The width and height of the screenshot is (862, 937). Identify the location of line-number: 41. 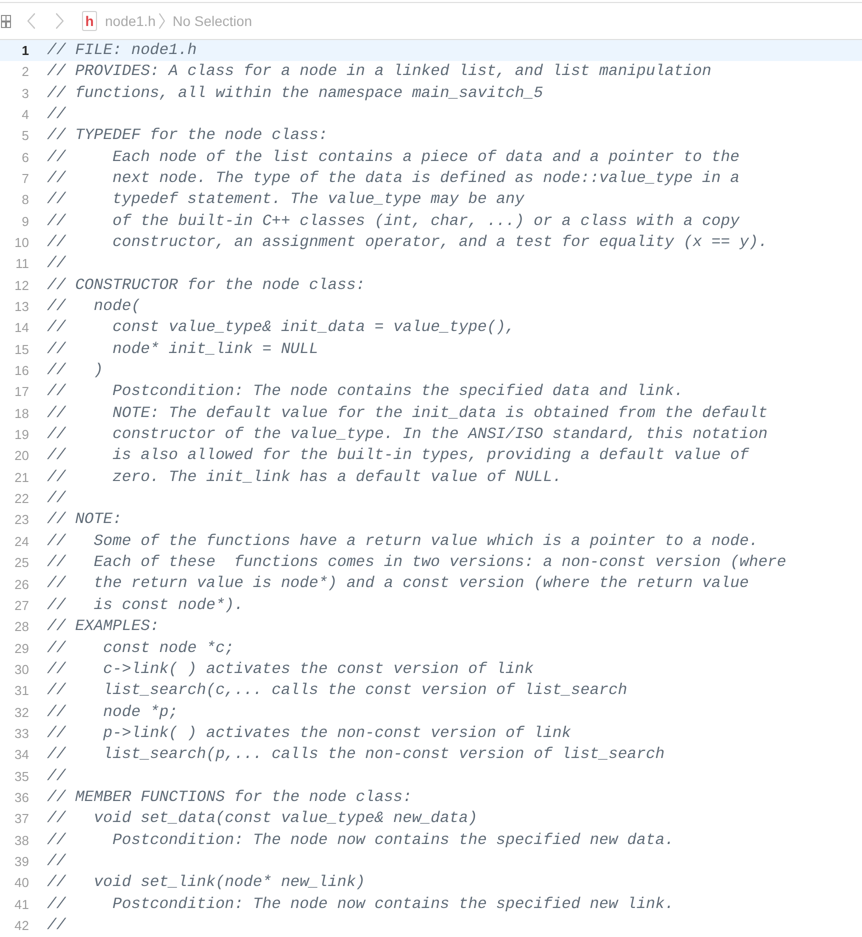
(21, 905).